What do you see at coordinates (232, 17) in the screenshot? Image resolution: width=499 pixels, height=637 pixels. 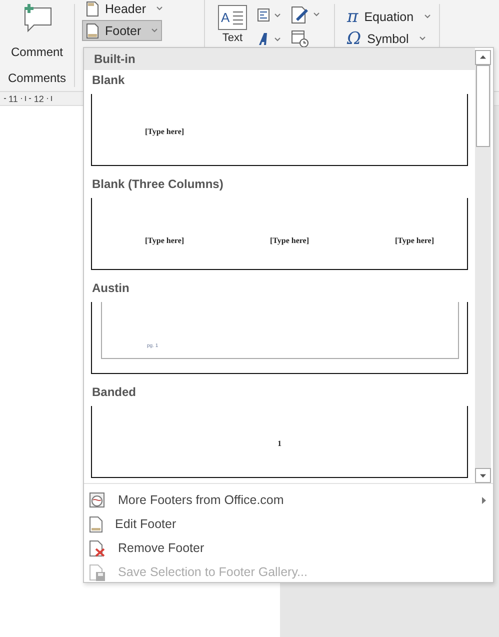 I see `text-box-icon: A` at bounding box center [232, 17].